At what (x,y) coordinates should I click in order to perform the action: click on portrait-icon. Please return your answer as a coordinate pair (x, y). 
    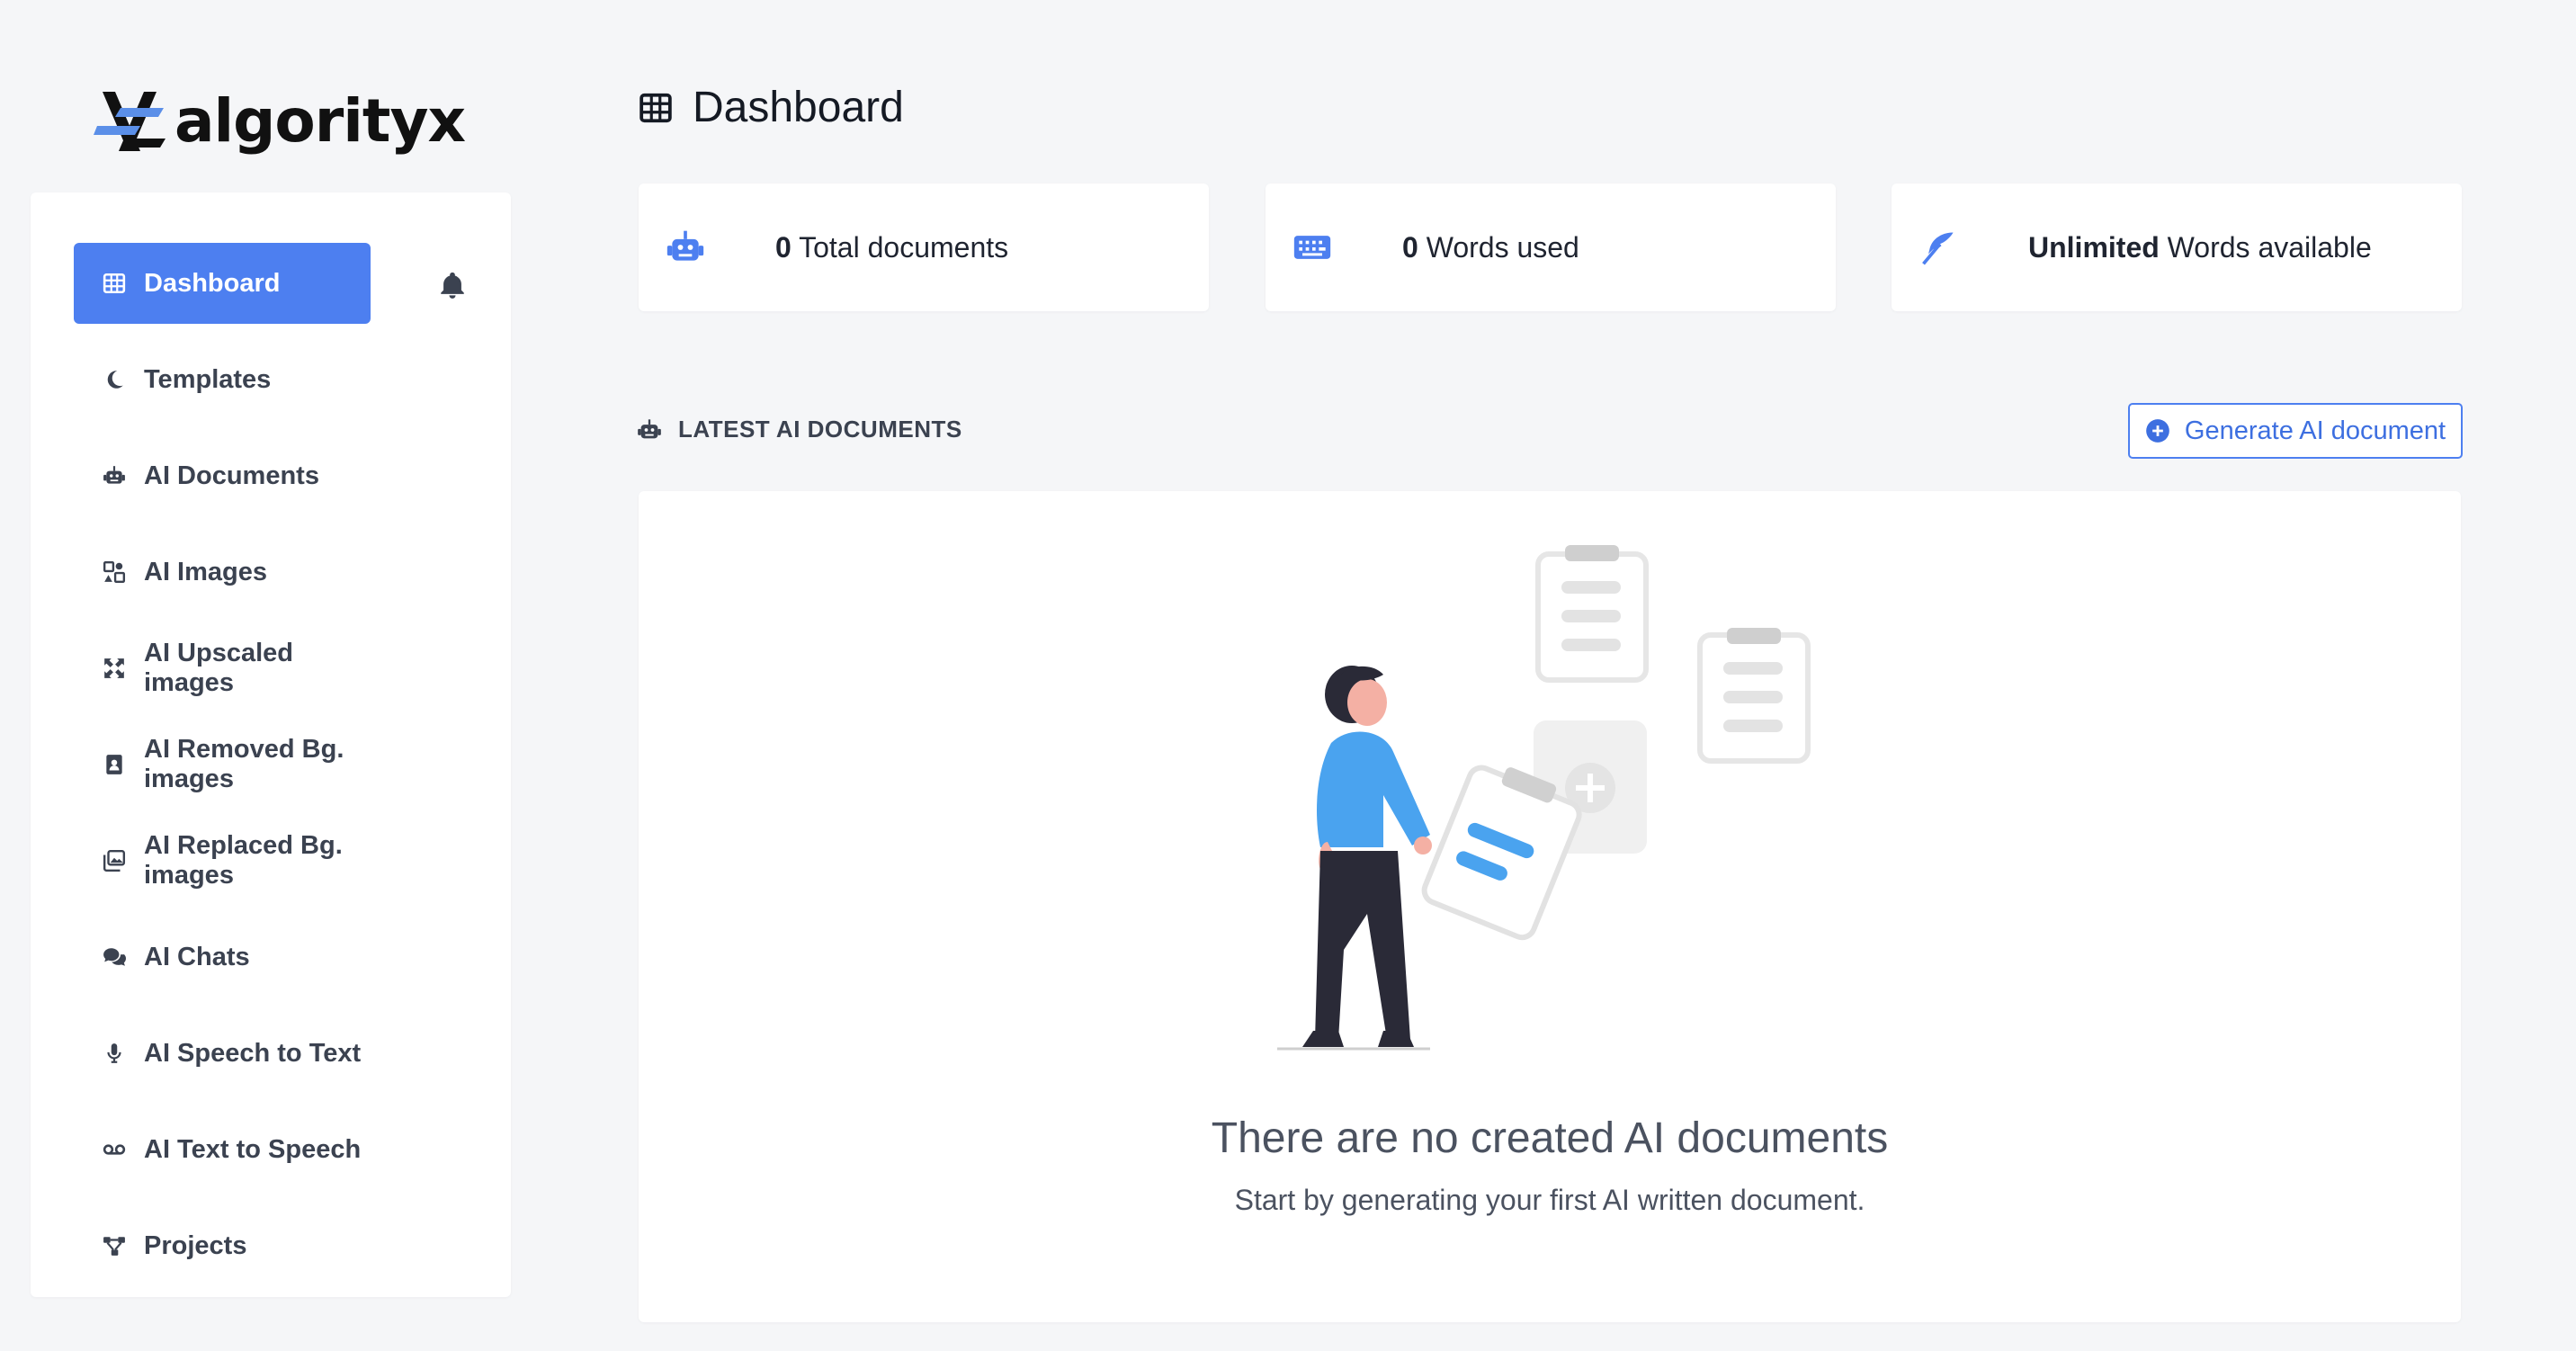
    Looking at the image, I should click on (114, 764).